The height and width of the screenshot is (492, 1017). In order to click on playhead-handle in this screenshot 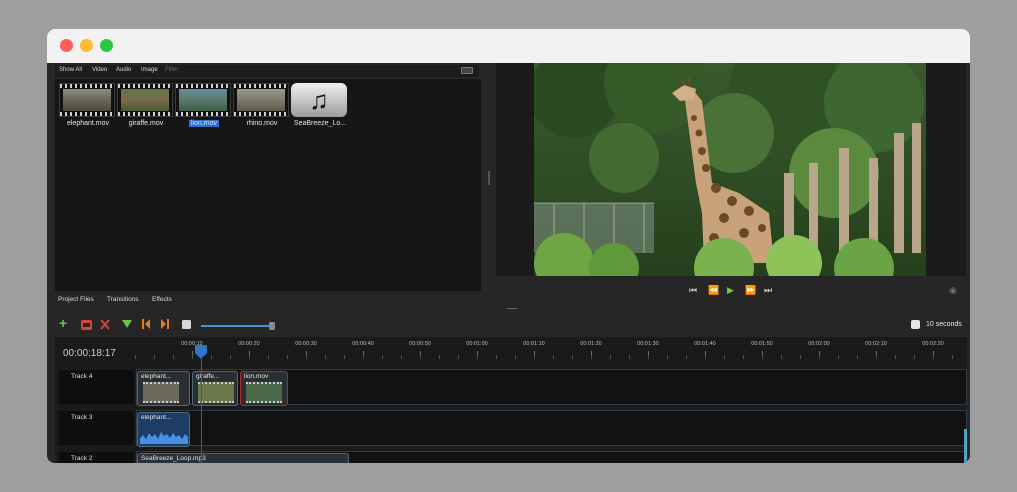, I will do `click(201, 352)`.